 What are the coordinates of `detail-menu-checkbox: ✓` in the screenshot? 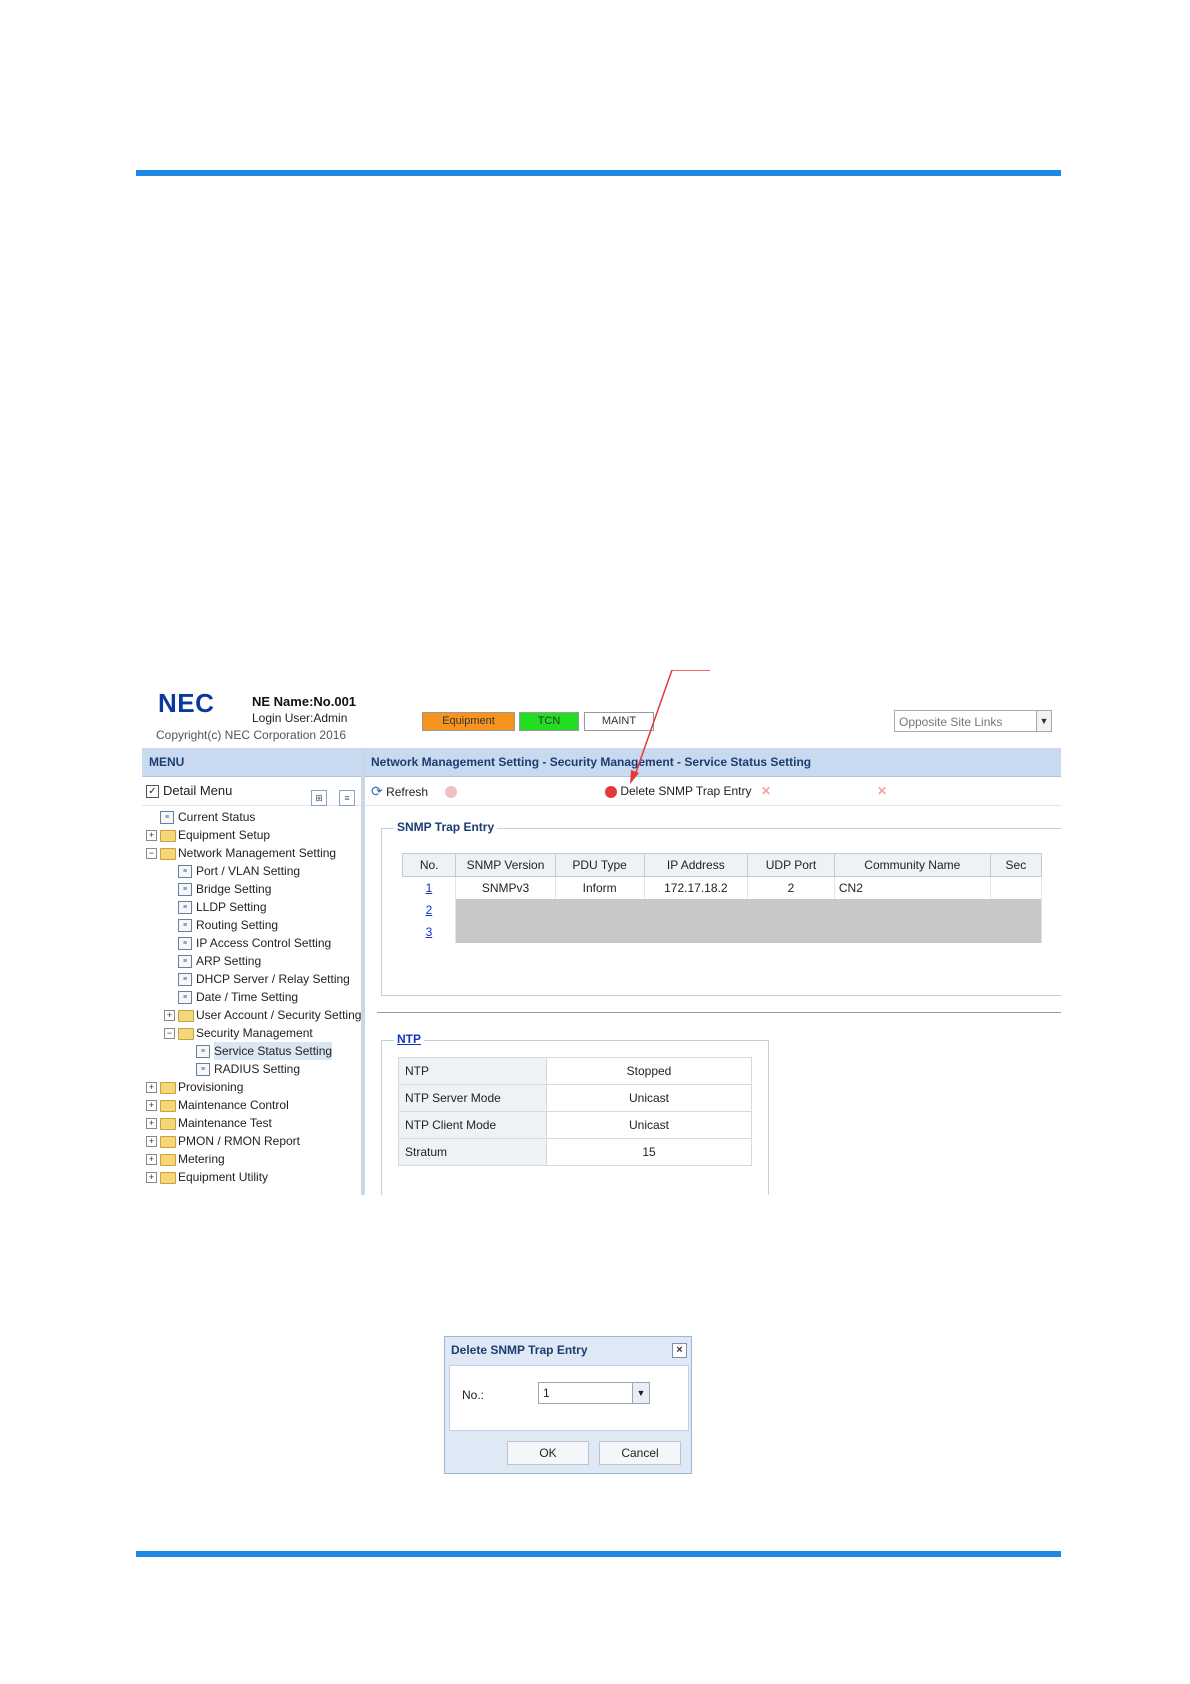 It's located at (152, 792).